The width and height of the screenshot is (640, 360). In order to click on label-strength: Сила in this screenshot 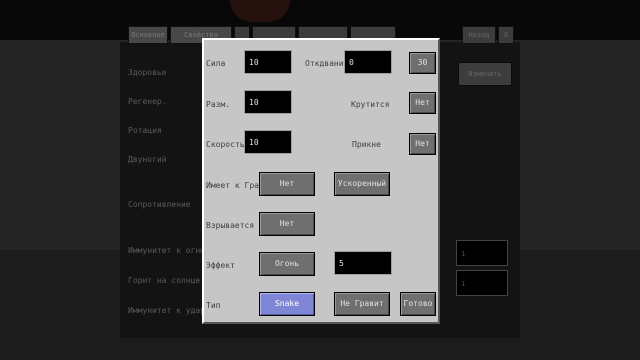, I will do `click(216, 63)`.